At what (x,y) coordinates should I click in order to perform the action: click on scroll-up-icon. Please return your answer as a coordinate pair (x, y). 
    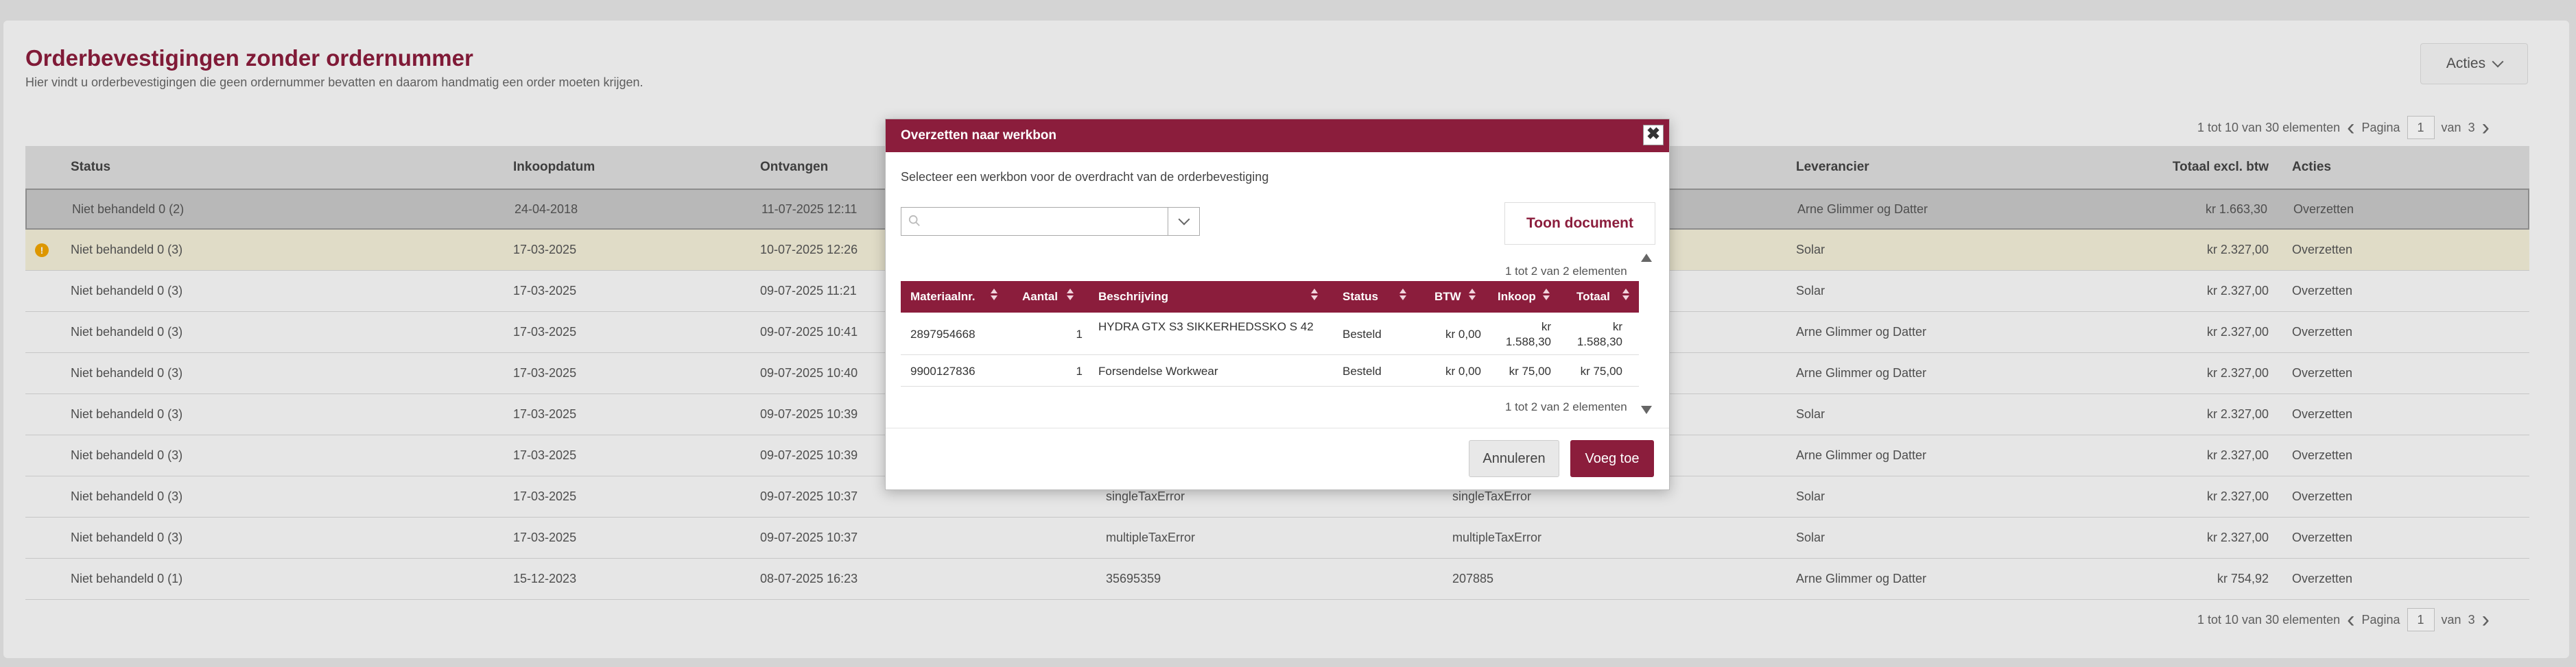
    Looking at the image, I should click on (1646, 258).